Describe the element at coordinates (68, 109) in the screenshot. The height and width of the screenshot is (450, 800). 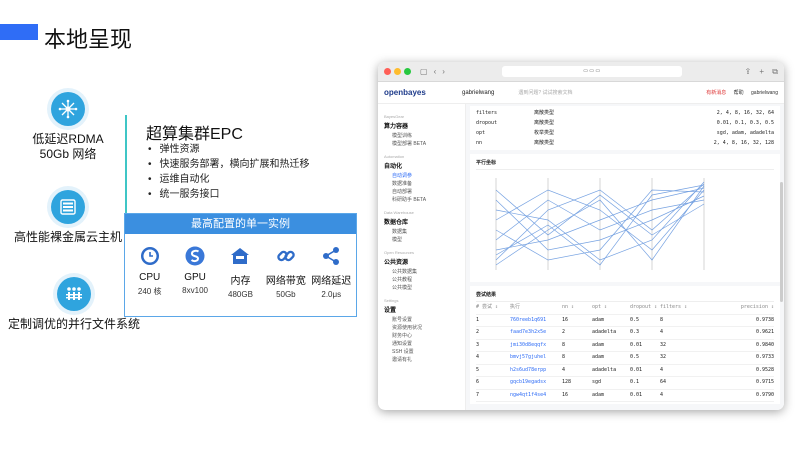
I see `network-hub-icon` at that location.